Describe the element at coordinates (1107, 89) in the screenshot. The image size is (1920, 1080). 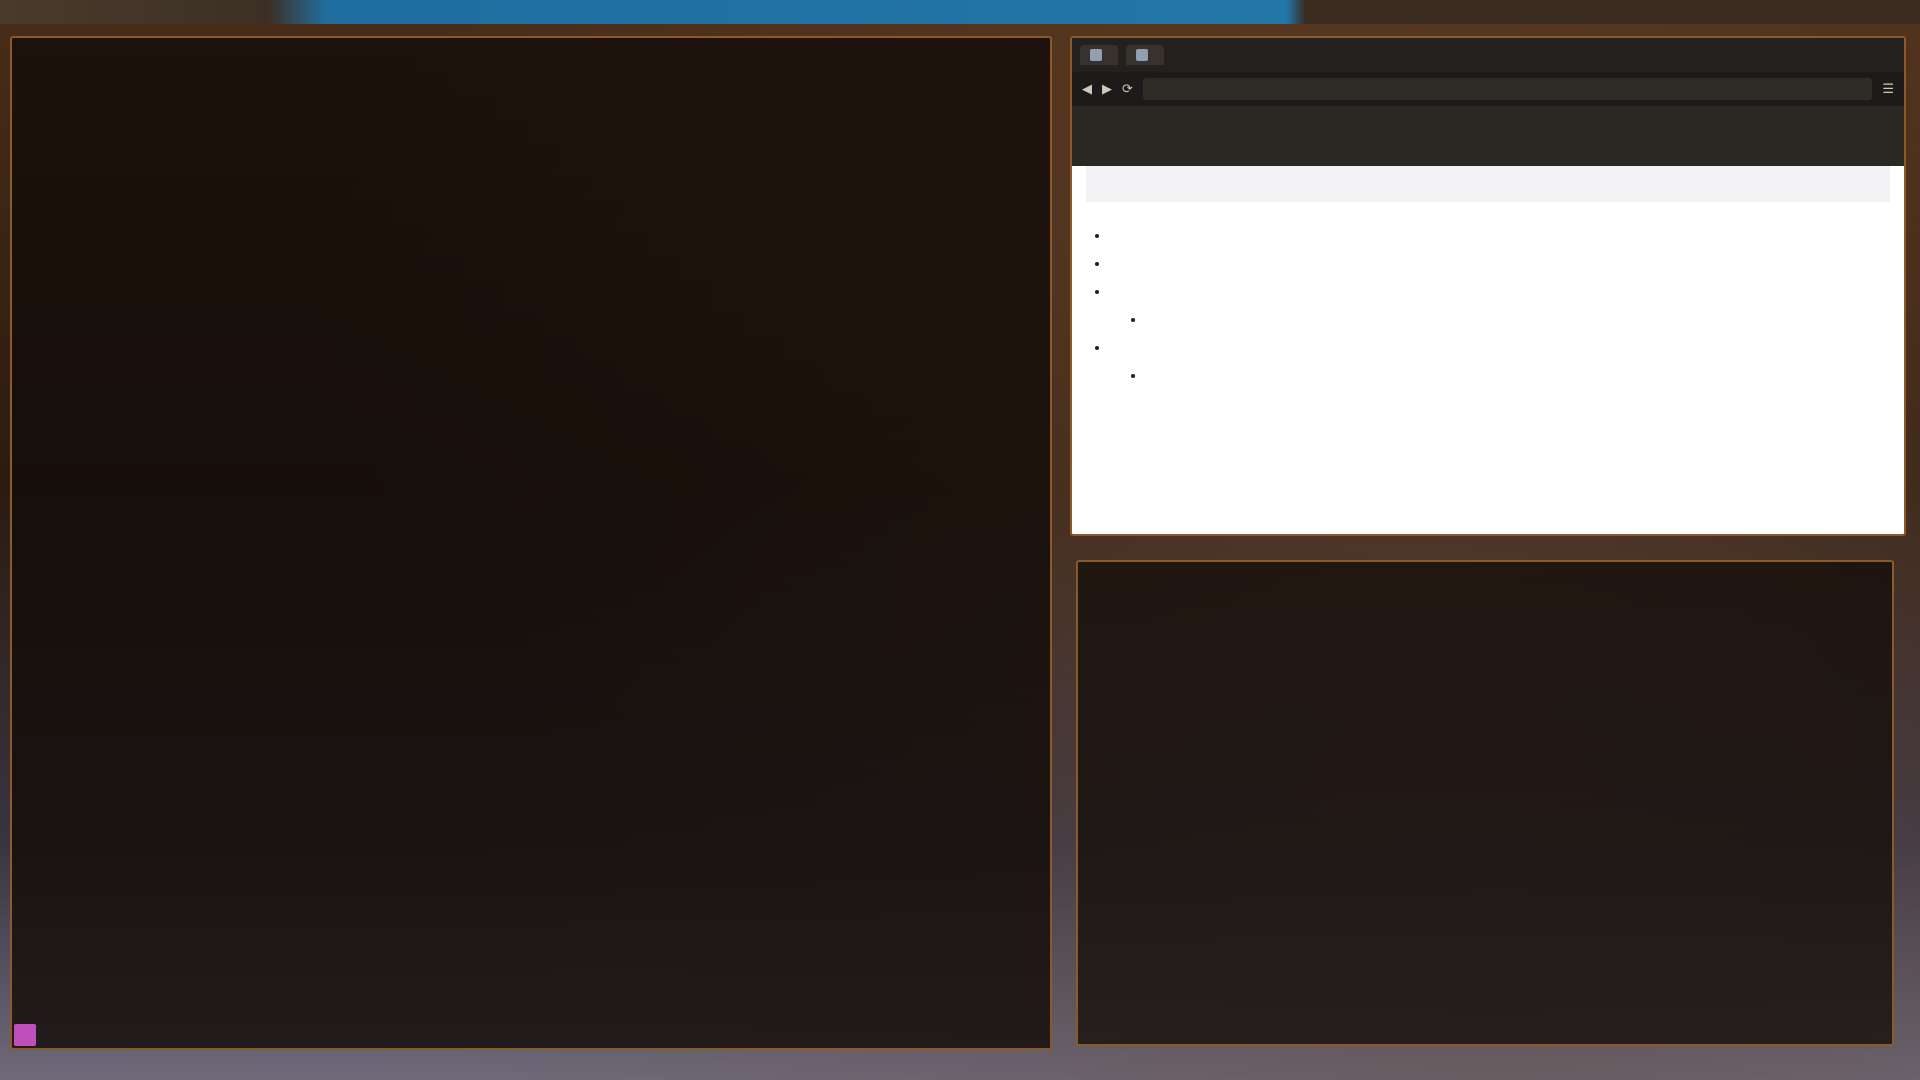
I see `forward-icon: ▶` at that location.